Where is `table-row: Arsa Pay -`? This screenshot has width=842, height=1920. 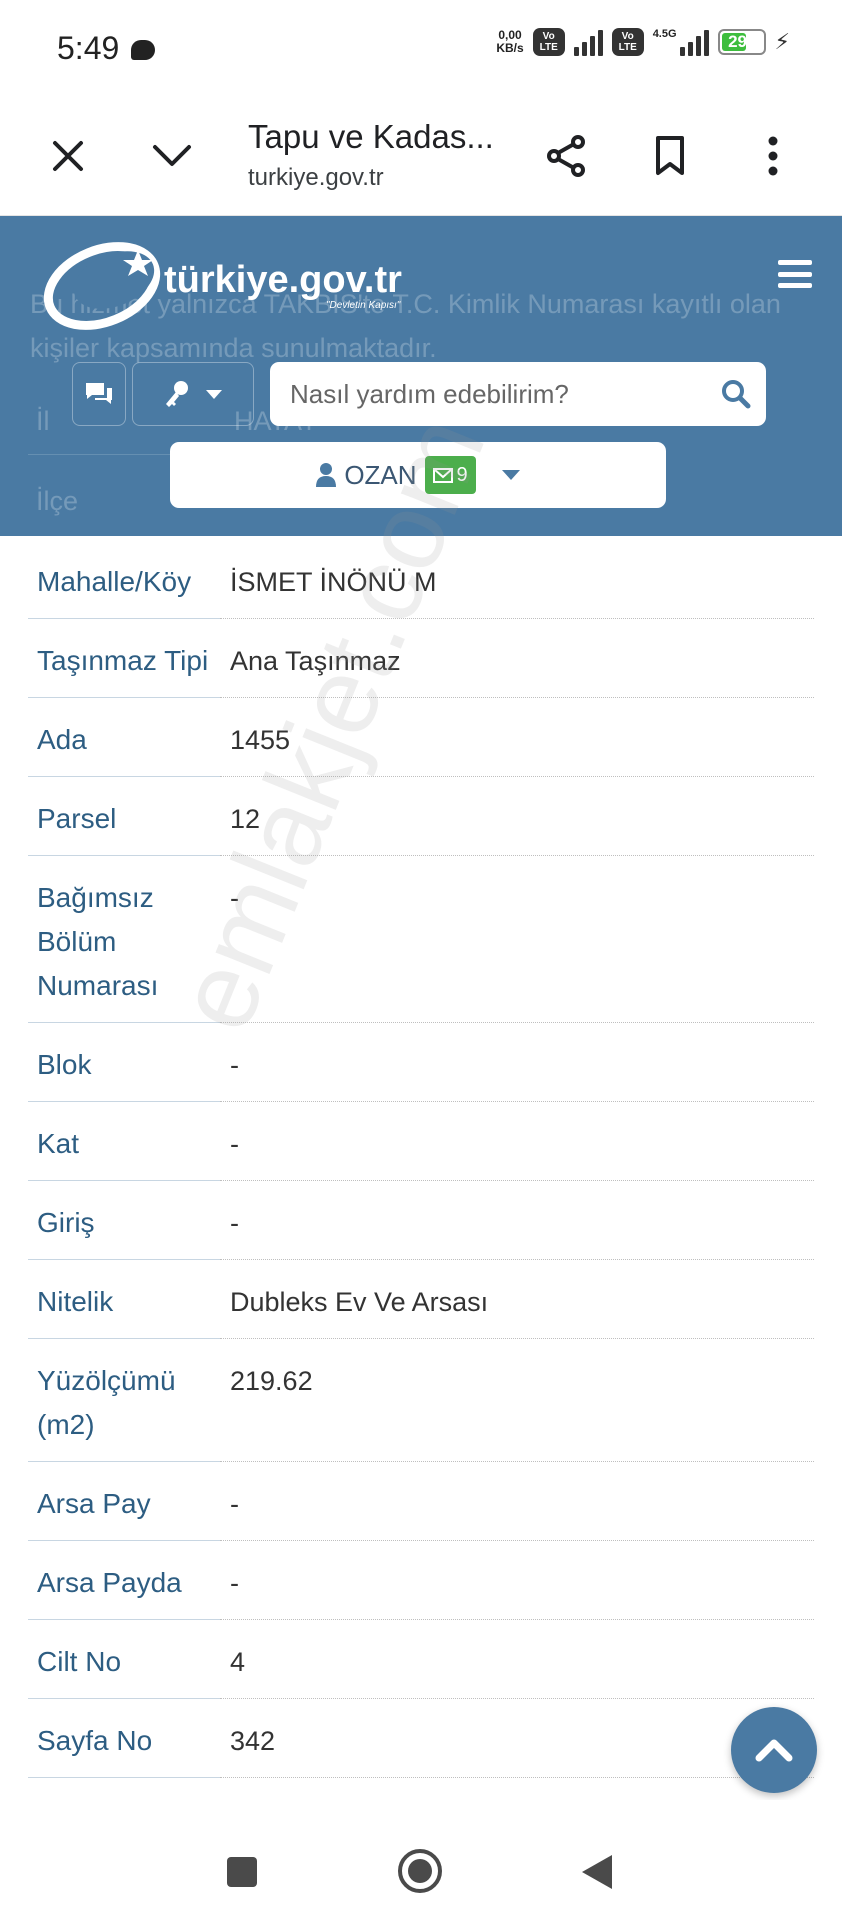
table-row: Arsa Pay - is located at coordinates (421, 1501).